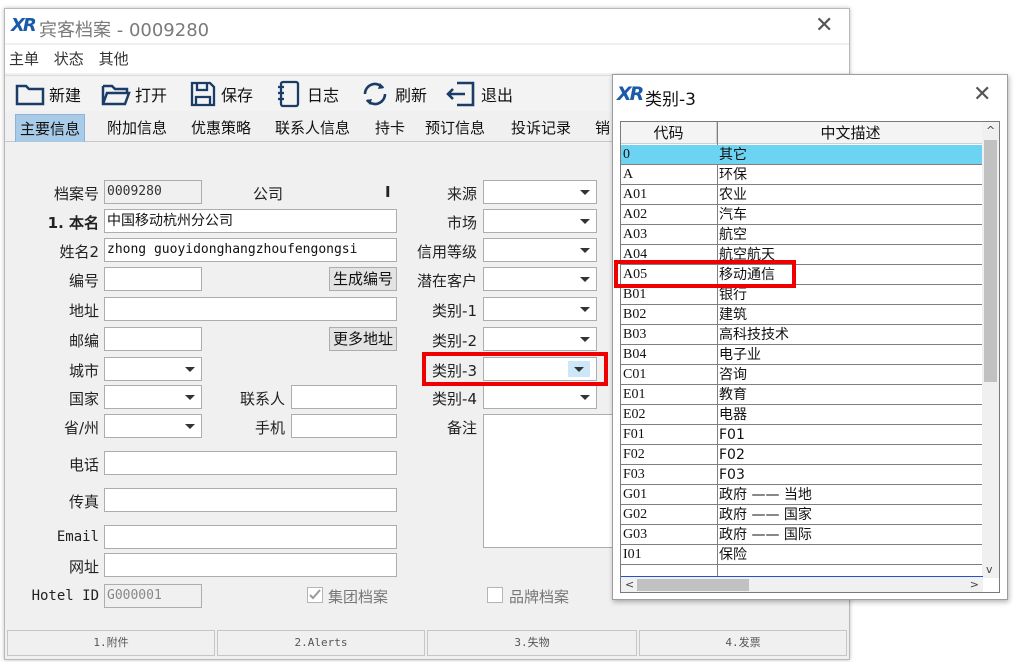 This screenshot has height=662, width=1024. What do you see at coordinates (802, 215) in the screenshot?
I see `table-row: A02 汽车` at bounding box center [802, 215].